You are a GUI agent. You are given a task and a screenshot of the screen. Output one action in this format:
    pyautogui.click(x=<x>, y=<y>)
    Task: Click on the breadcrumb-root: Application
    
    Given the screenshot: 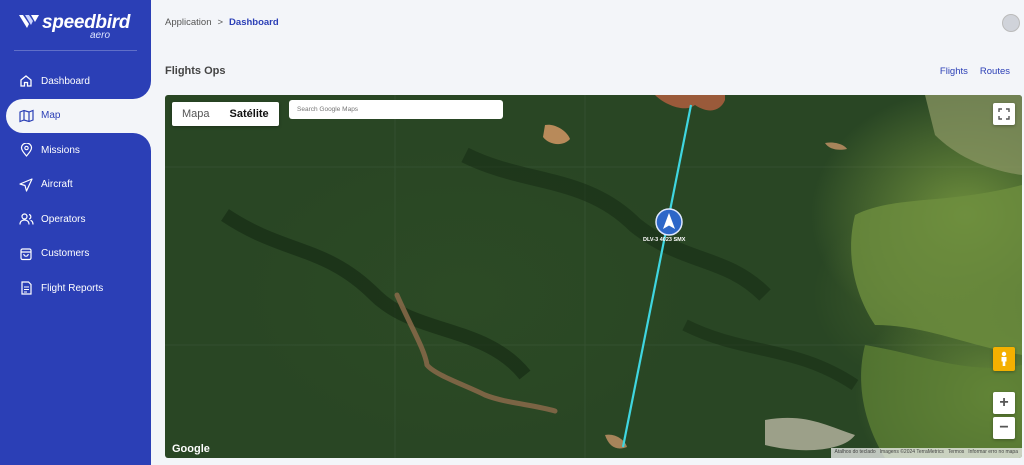 What is the action you would take?
    pyautogui.click(x=188, y=22)
    